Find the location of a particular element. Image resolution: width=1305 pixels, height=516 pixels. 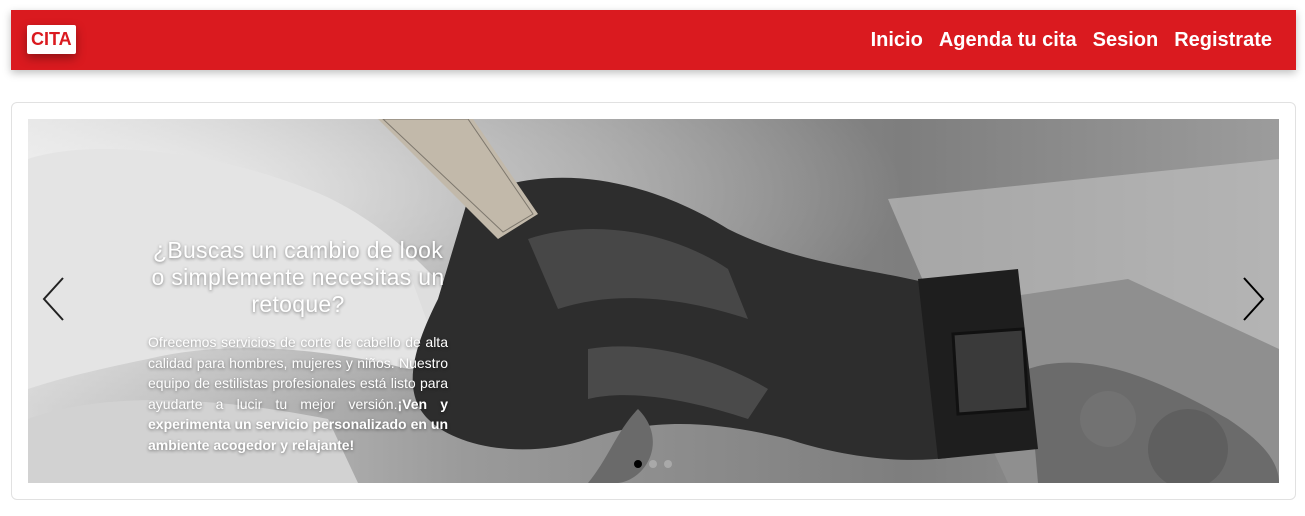

nav-links: Inicio Agenda tu cita Sesion Registrate is located at coordinates (1071, 40).